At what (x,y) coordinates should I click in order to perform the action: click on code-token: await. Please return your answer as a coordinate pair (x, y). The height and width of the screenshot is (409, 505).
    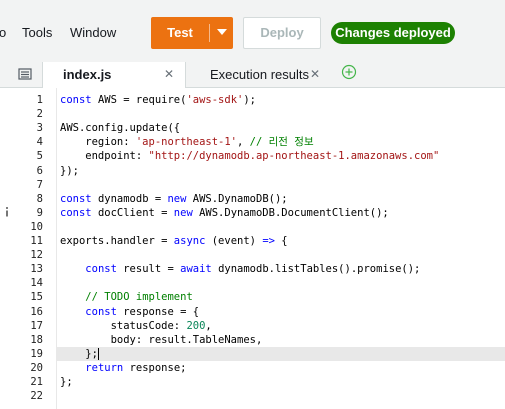
    Looking at the image, I should click on (199, 269).